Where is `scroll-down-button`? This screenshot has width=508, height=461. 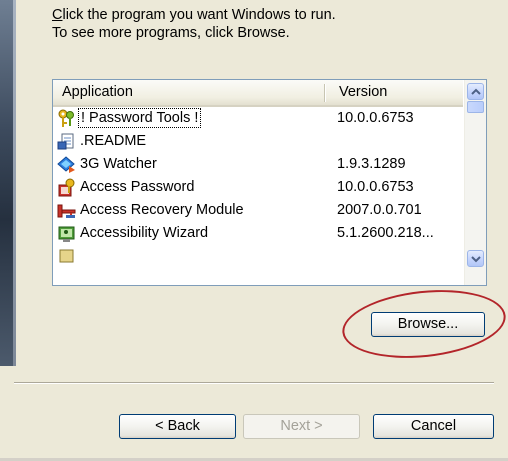
scroll-down-button is located at coordinates (475, 258).